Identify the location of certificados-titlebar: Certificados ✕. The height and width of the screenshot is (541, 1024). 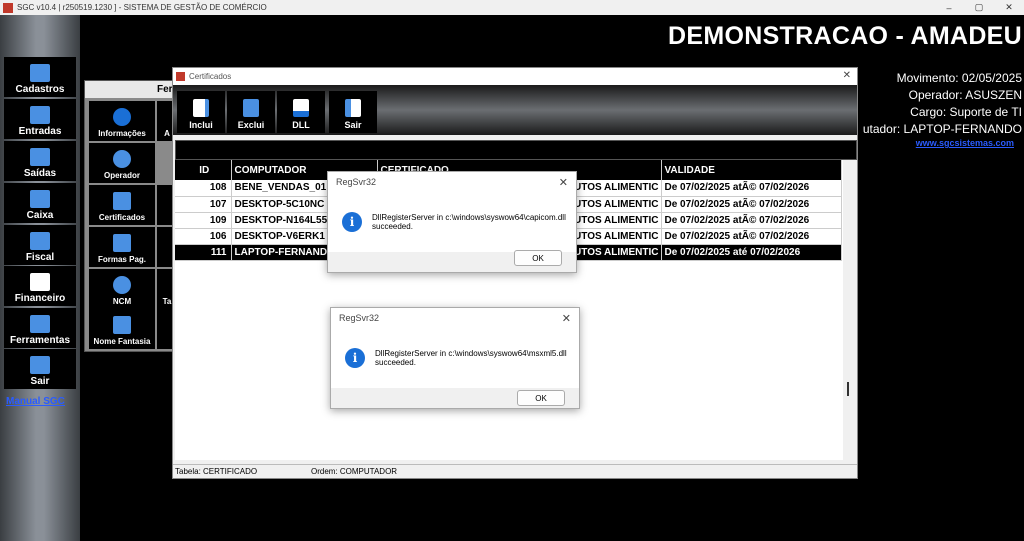
(515, 76).